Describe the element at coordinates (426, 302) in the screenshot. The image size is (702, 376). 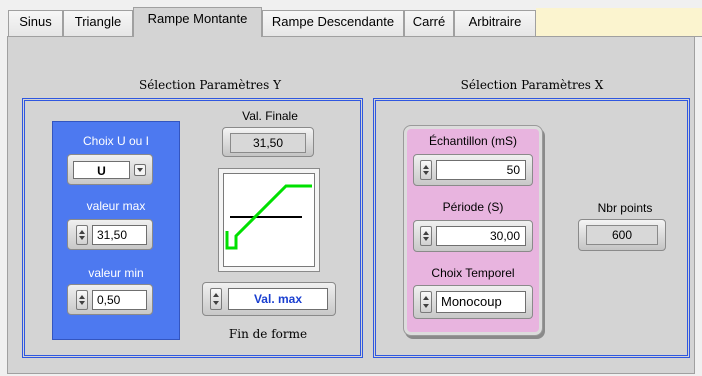
I see `choix-temporel-spinner` at that location.